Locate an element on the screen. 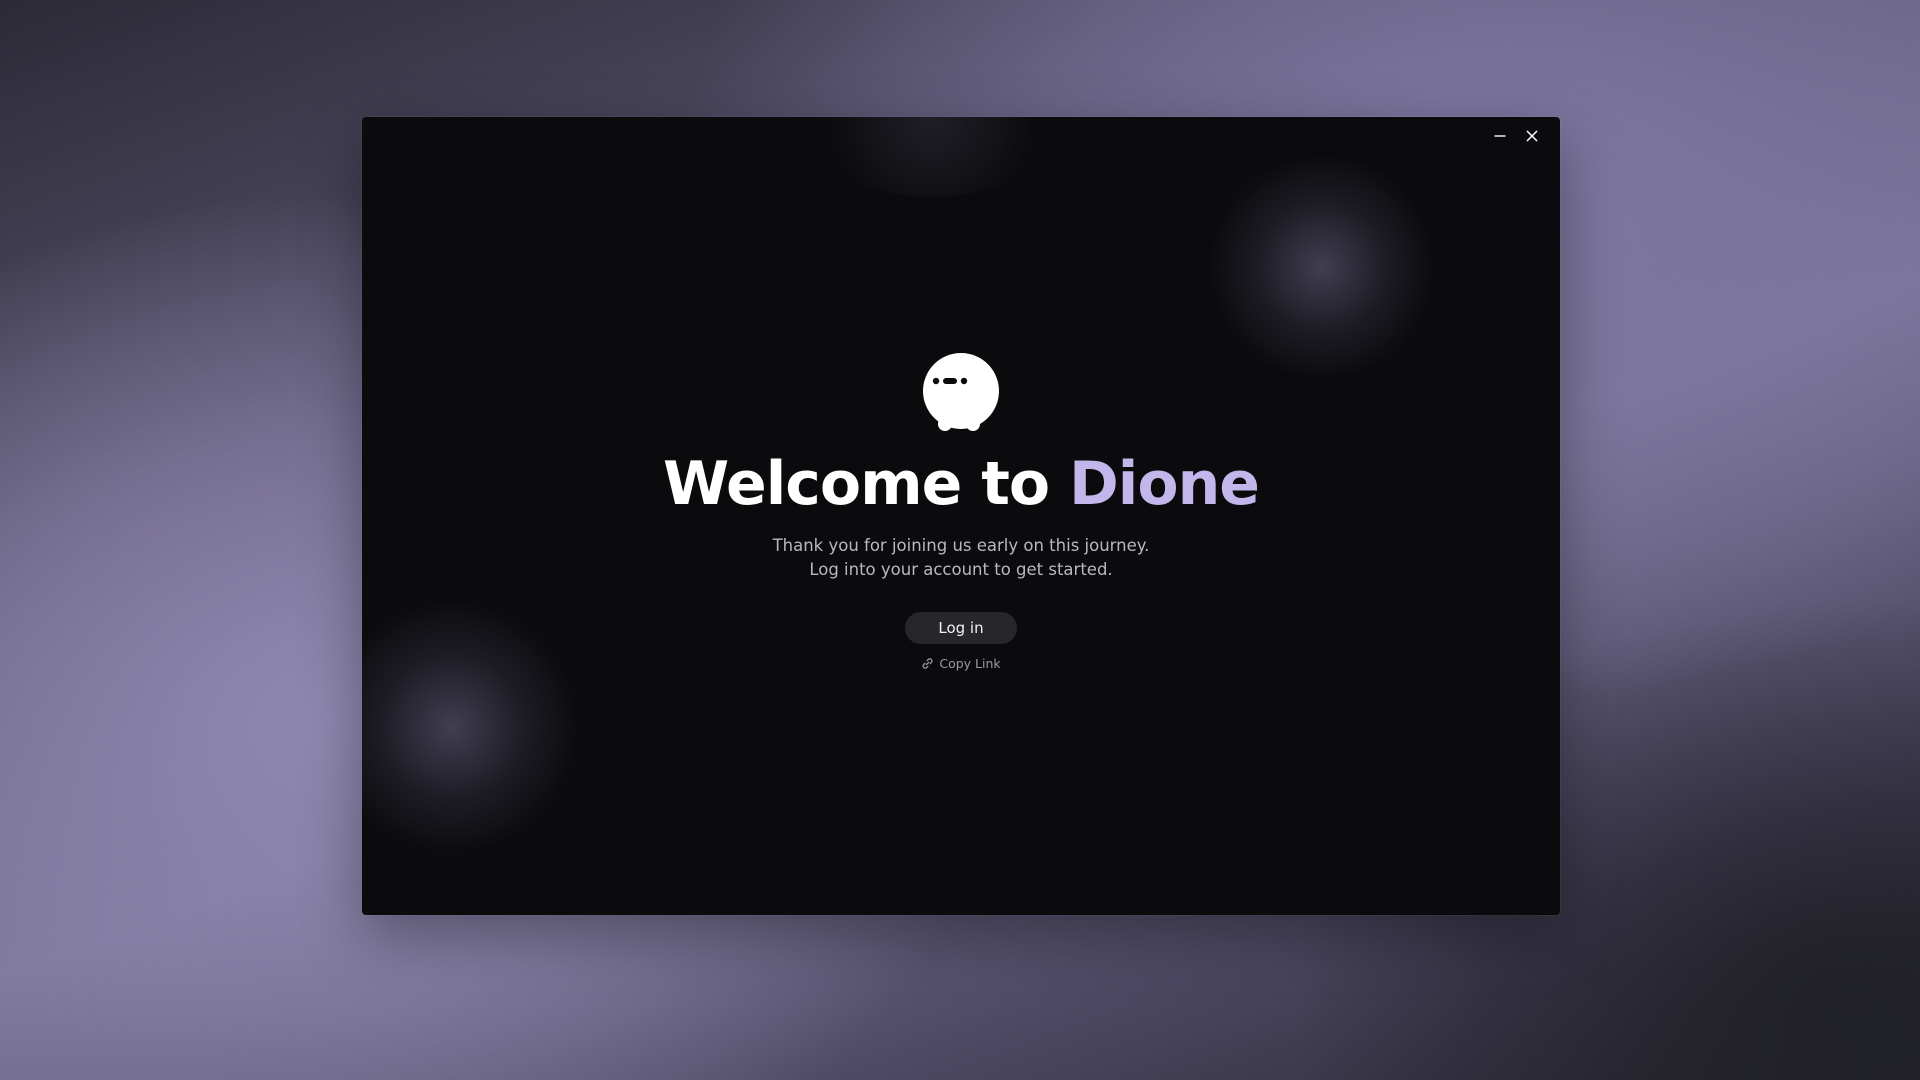 The width and height of the screenshot is (1920, 1080). link-icon is located at coordinates (927, 663).